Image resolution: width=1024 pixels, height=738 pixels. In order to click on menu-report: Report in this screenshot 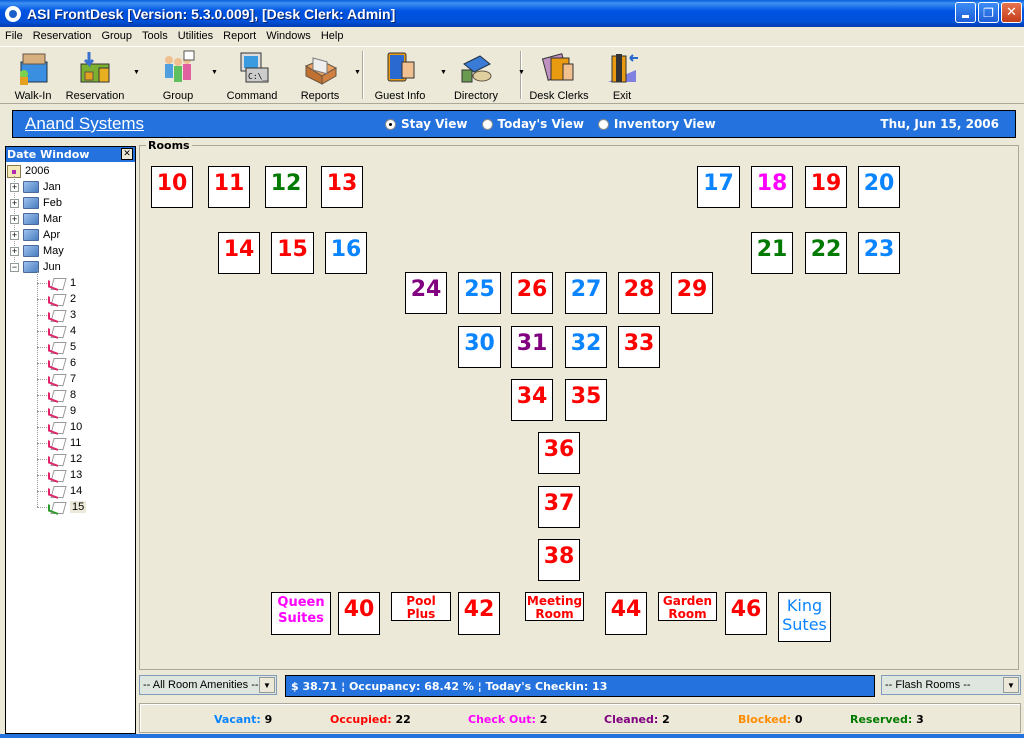, I will do `click(239, 36)`.